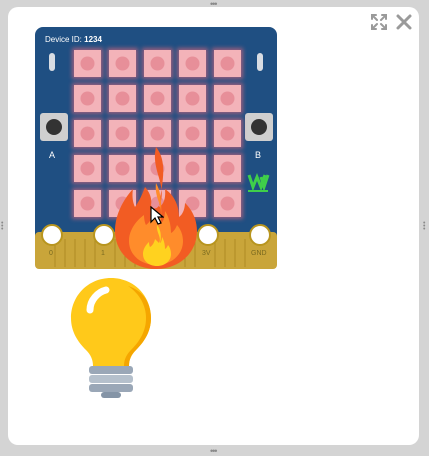 The width and height of the screenshot is (429, 456). What do you see at coordinates (103, 253) in the screenshot?
I see `pin-1-label: 1` at bounding box center [103, 253].